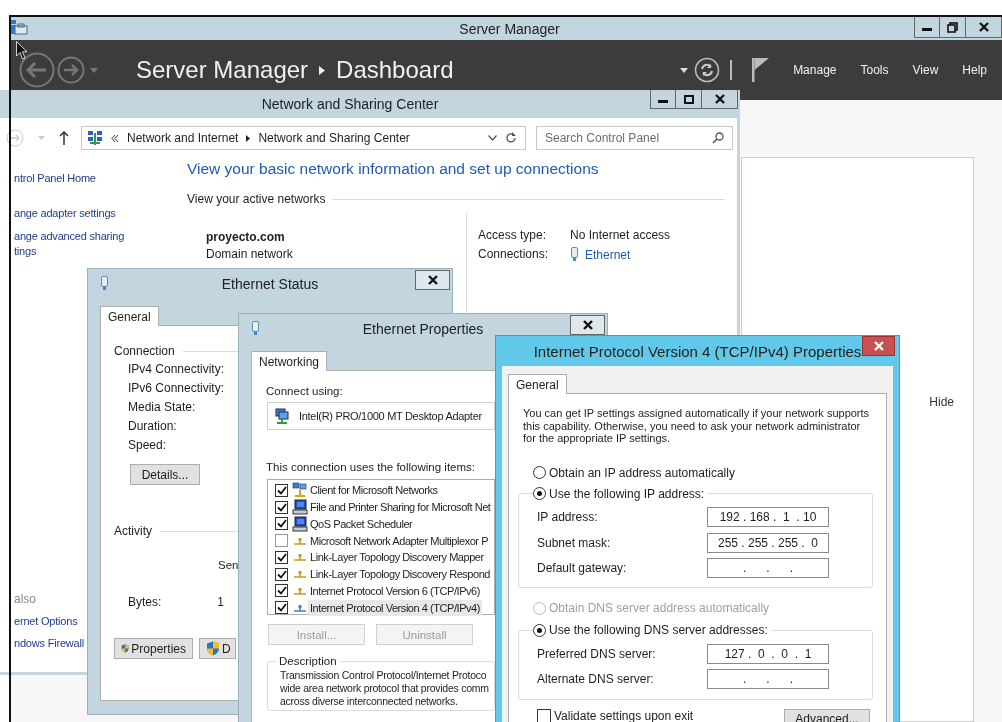  I want to click on breadcrumb-item: Server Manager, so click(222, 70).